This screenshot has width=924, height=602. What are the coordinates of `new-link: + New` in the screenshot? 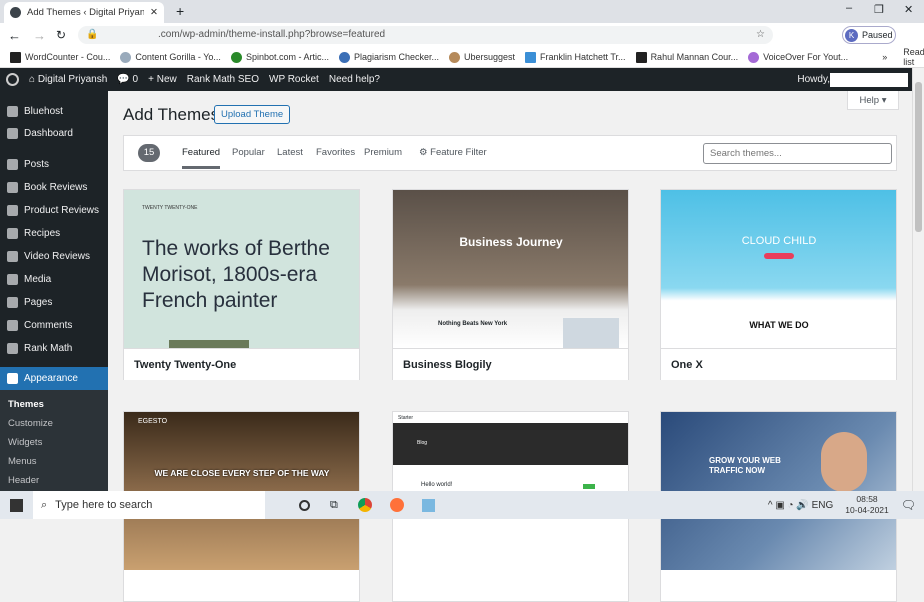 It's located at (162, 79).